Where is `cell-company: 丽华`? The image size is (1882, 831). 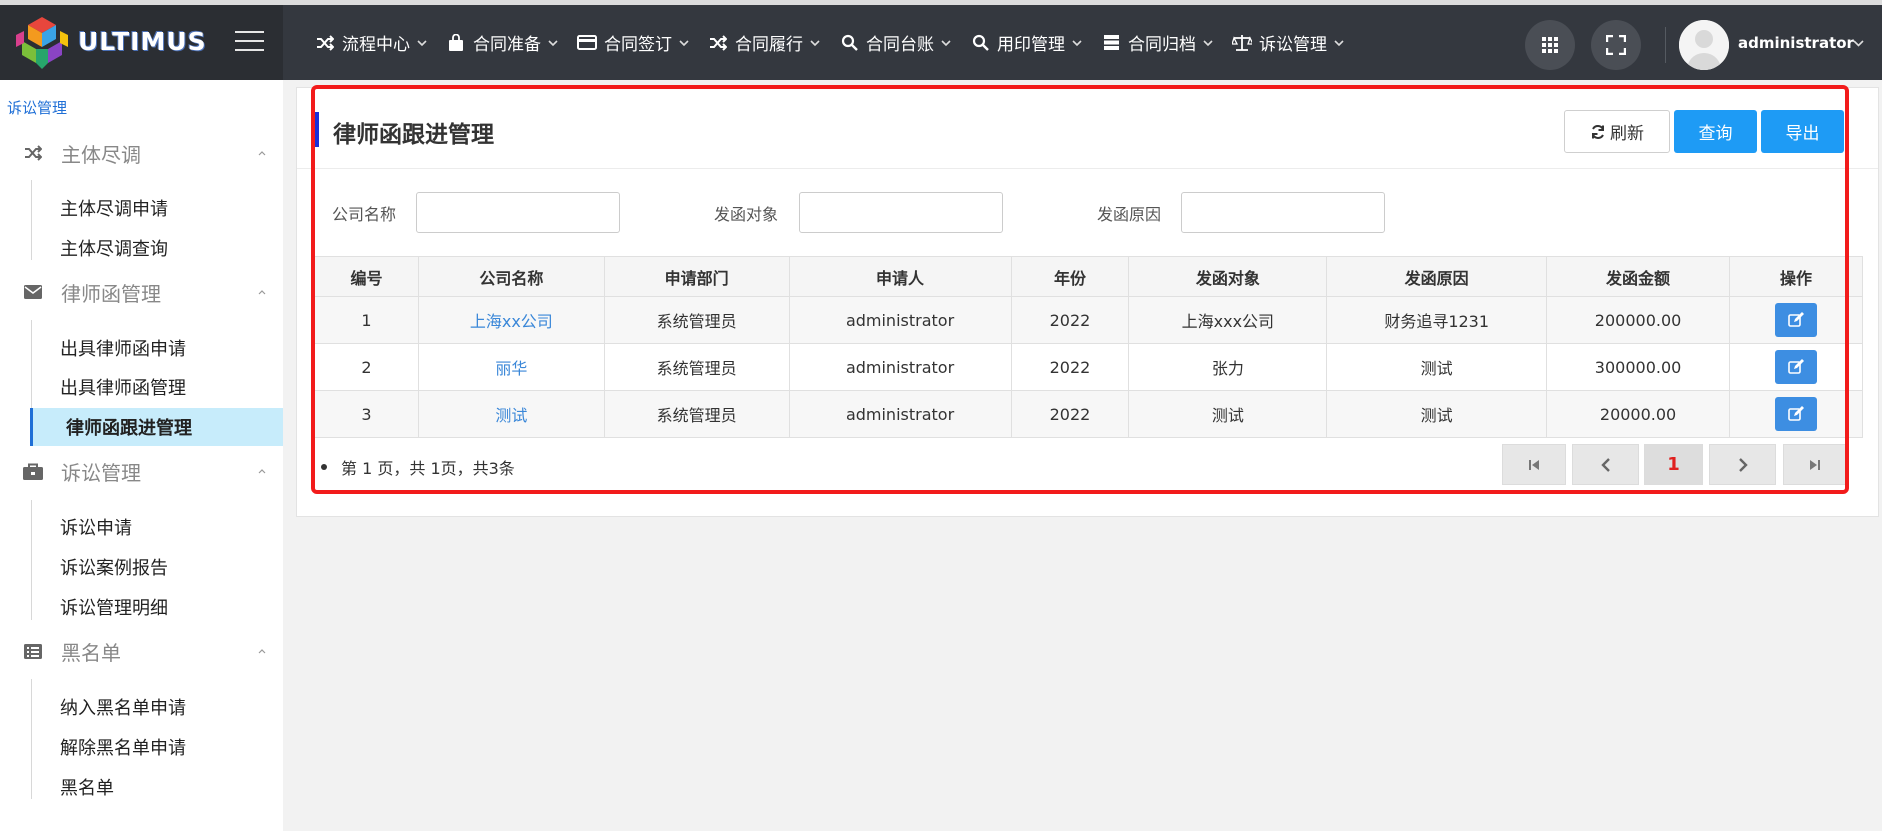
cell-company: 丽华 is located at coordinates (511, 367).